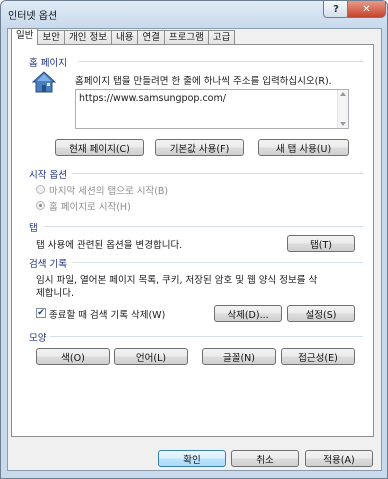  I want to click on tabs-description: 탭 사용에 관련된 옵션을 변경합니다., so click(109, 245).